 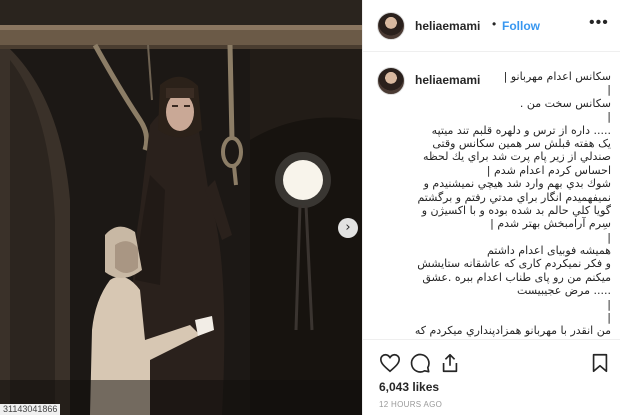 I want to click on post-timestamp: 12 HOURS AGO, so click(x=410, y=404).